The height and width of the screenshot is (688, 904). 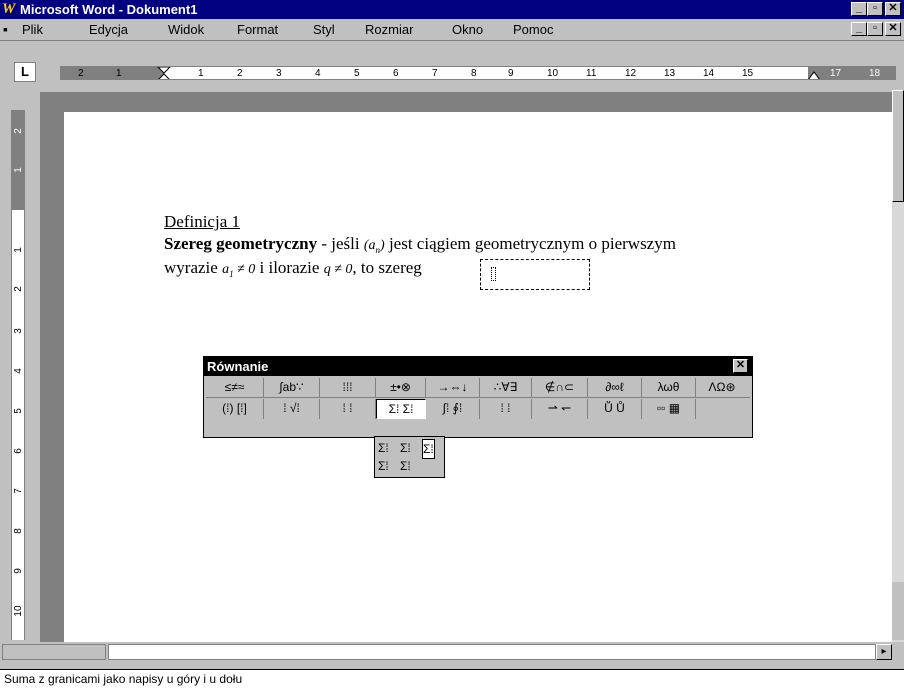 I want to click on ruler-label: 11, so click(x=591, y=73).